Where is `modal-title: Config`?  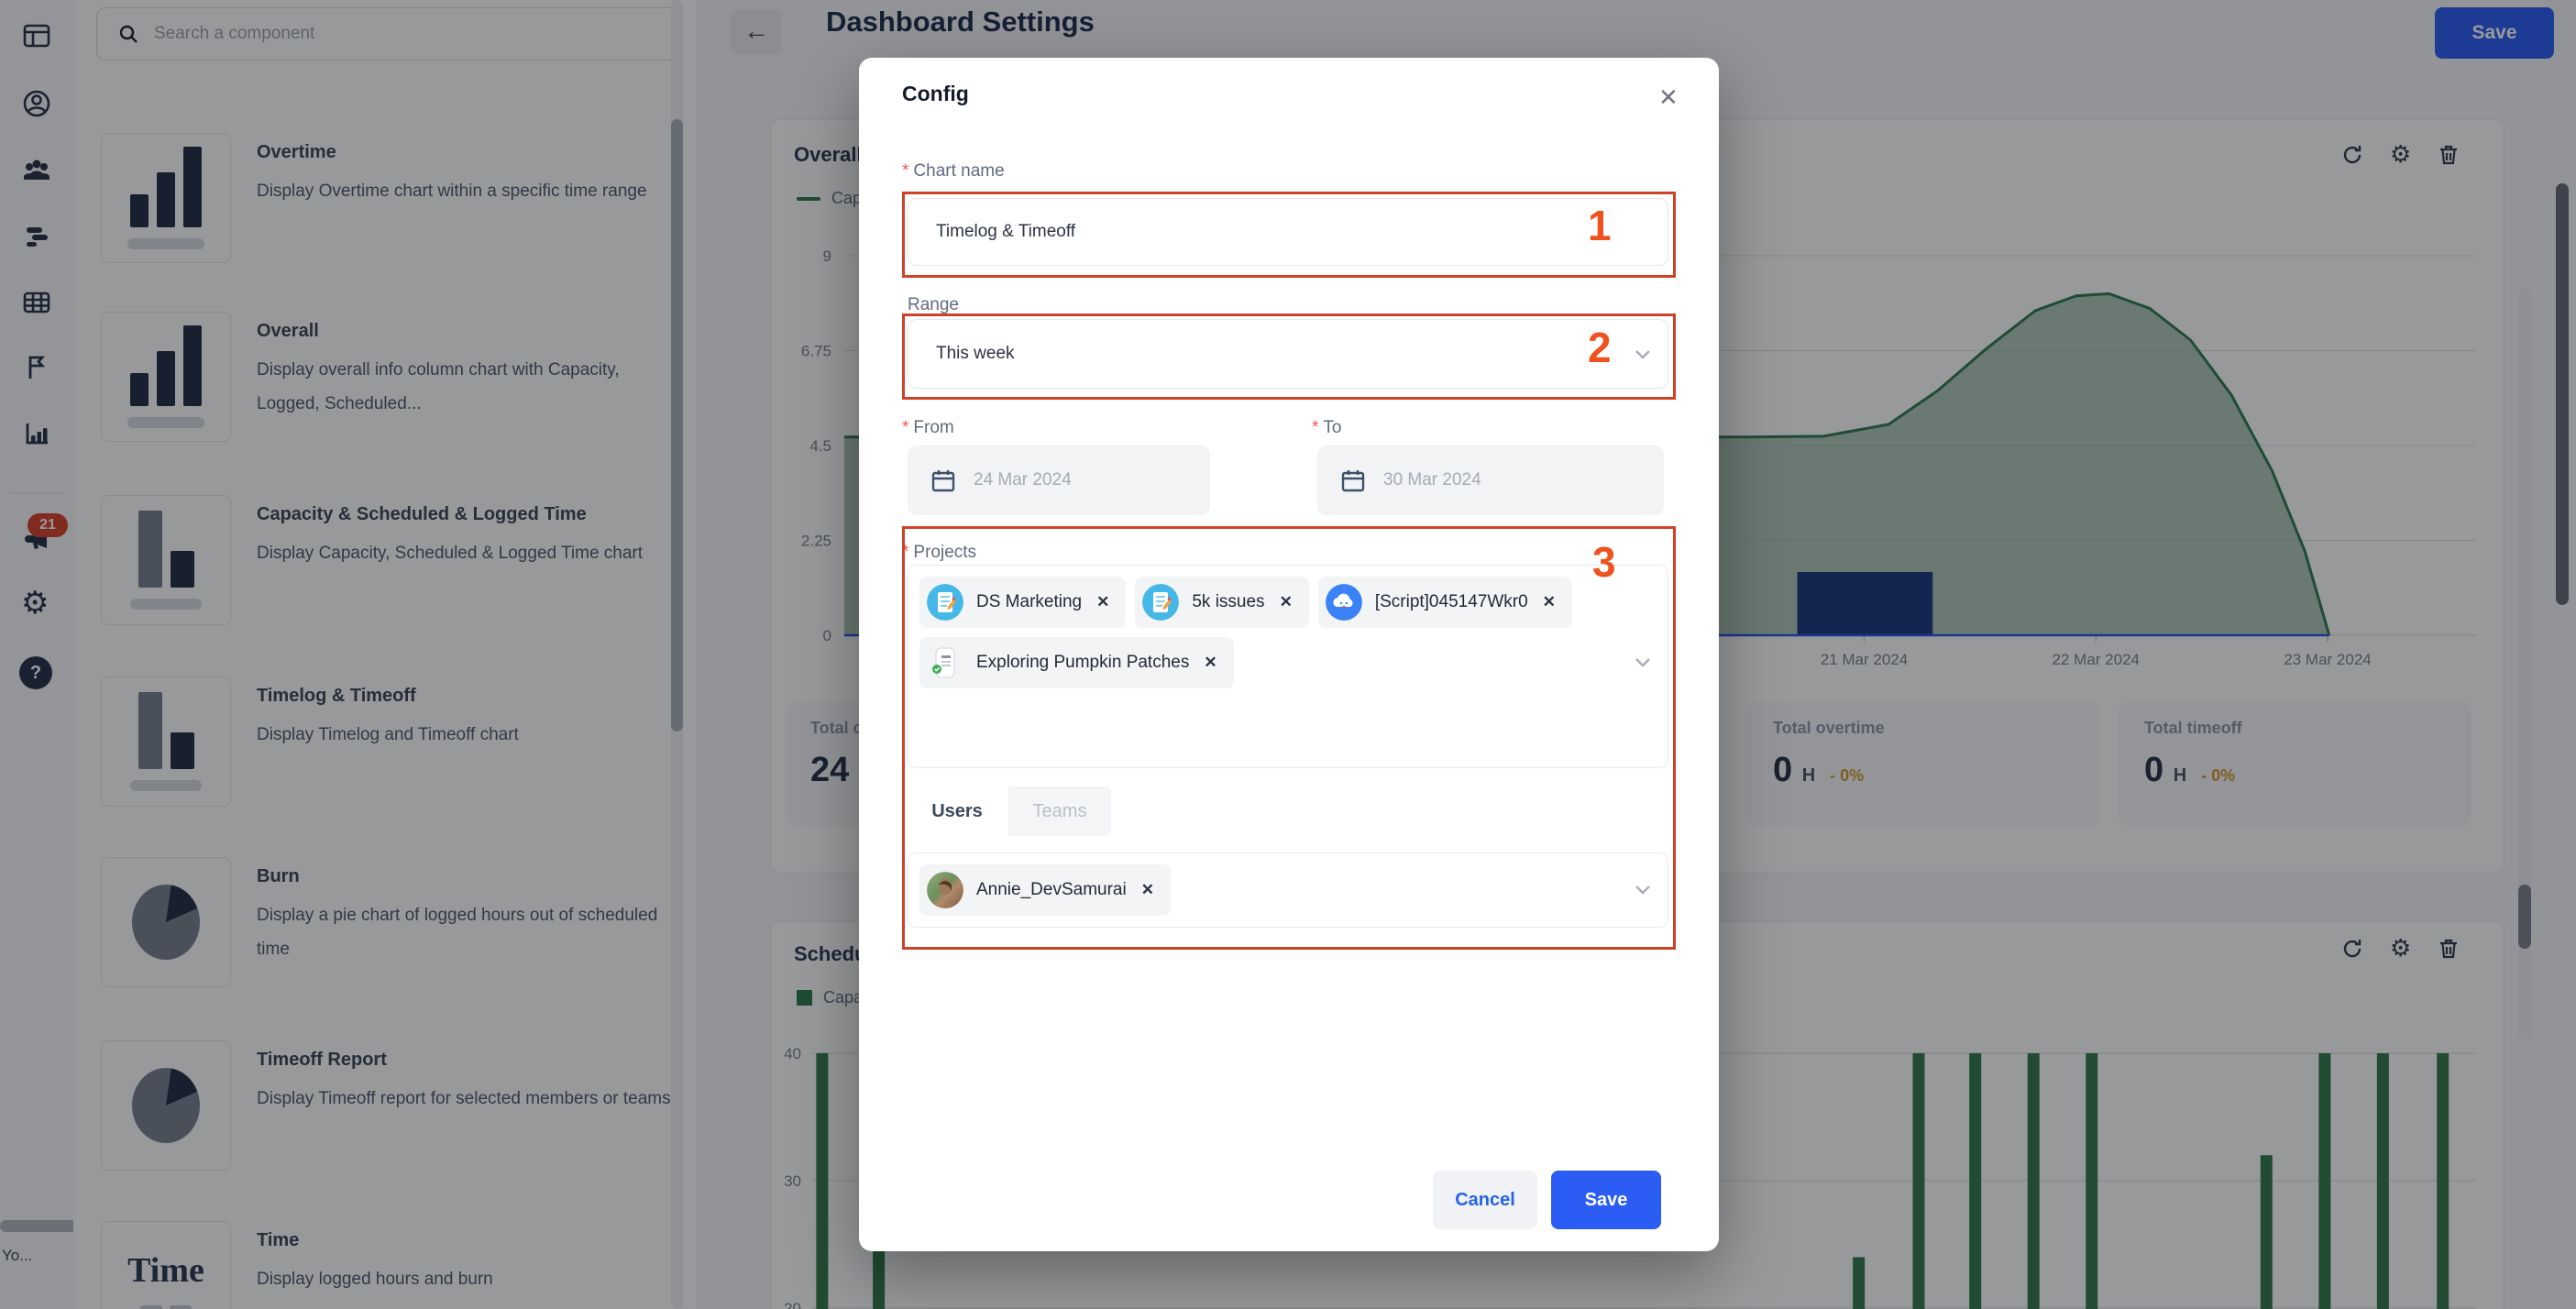 modal-title: Config is located at coordinates (936, 93).